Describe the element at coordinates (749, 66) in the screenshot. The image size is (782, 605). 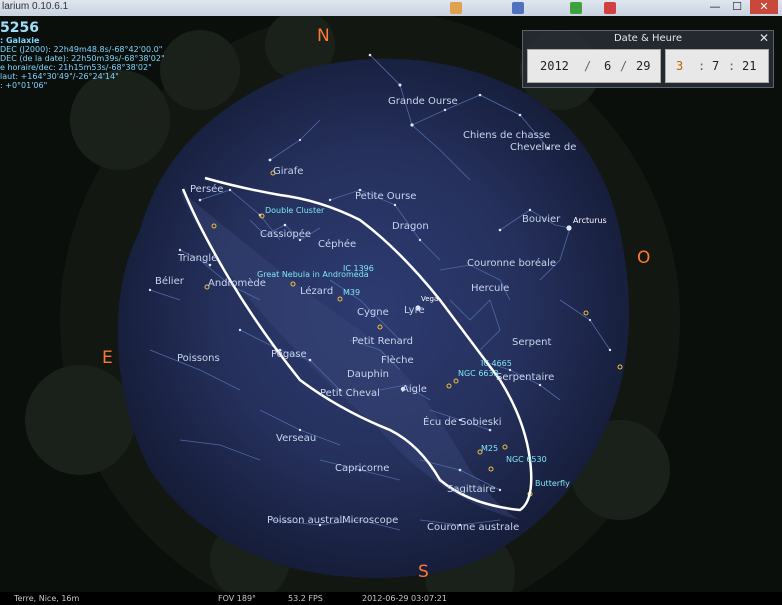
I see `second-spinner: 21` at that location.